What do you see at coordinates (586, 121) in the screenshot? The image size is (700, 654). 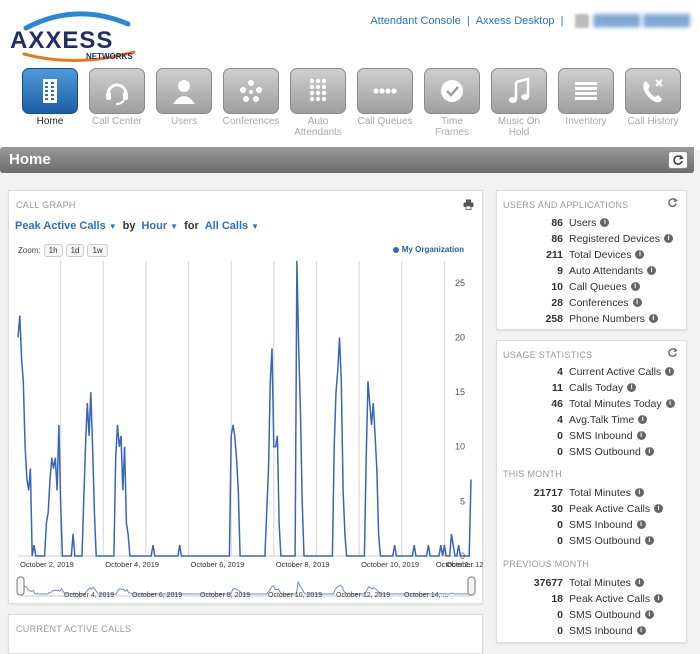 I see `nav-label: Inventory` at bounding box center [586, 121].